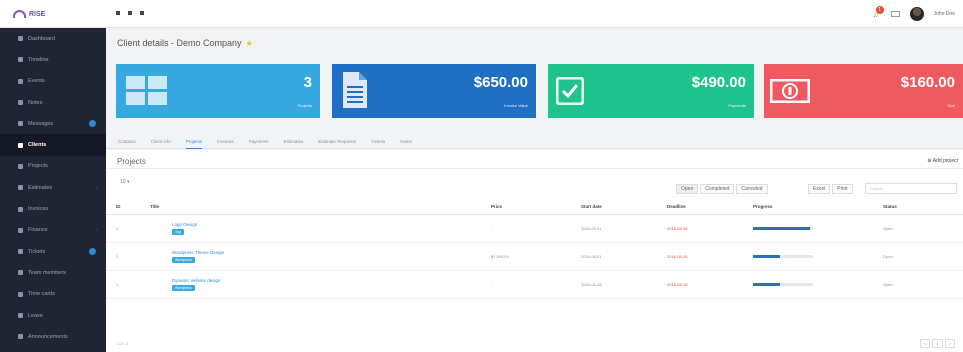 This screenshot has width=963, height=352. I want to click on sidebar-item-dashboard: Dashboard, so click(53, 38).